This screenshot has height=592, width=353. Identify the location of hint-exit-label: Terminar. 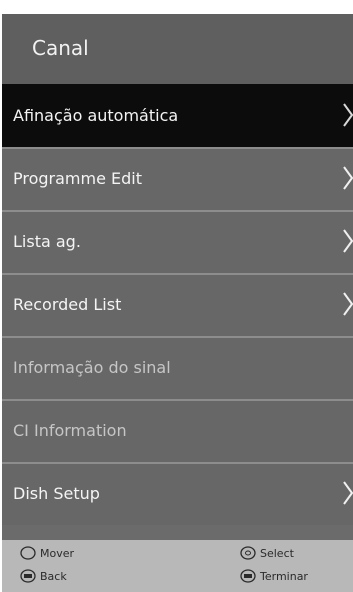
(284, 576).